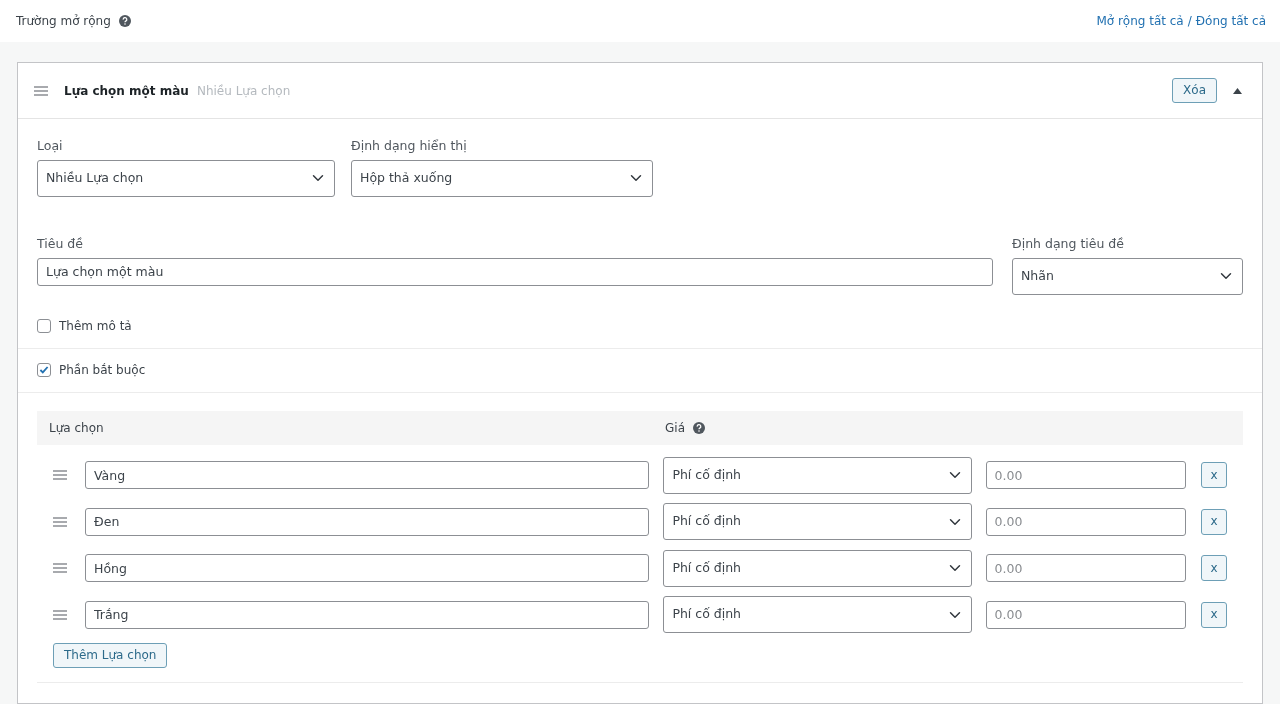 This screenshot has height=704, width=1280. I want to click on display-select: Hộp thả xuống, so click(502, 178).